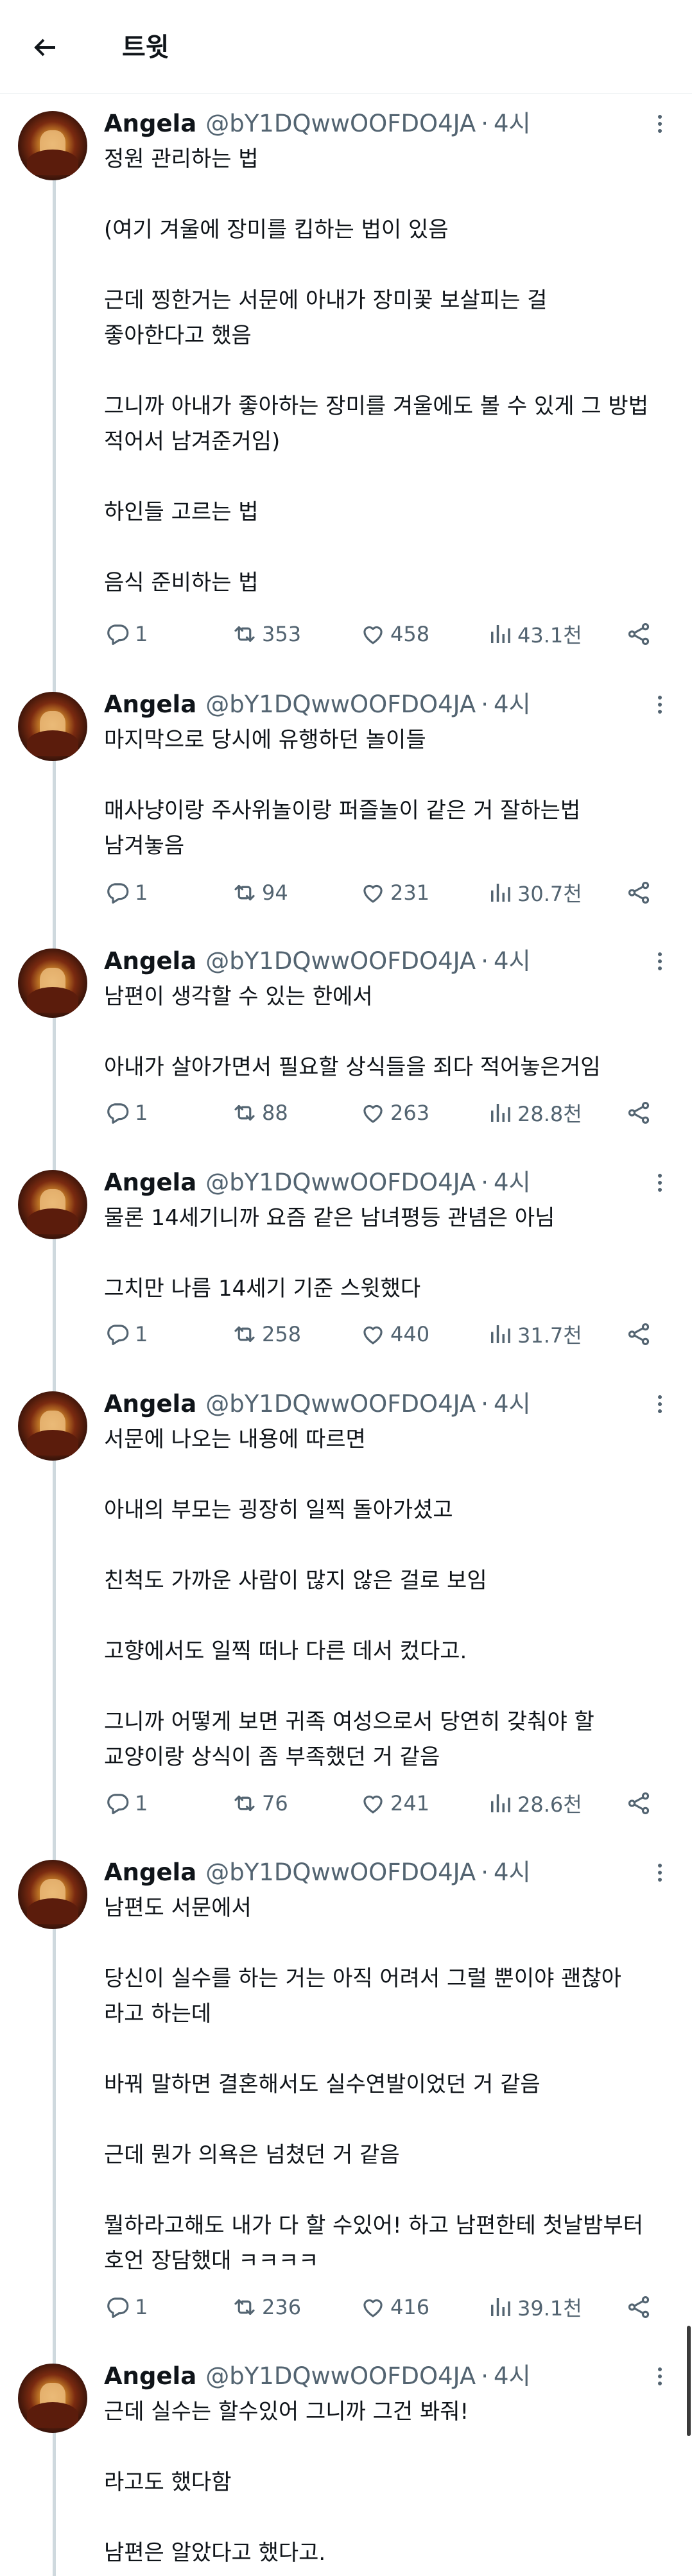 This screenshot has height=2576, width=692. What do you see at coordinates (45, 47) in the screenshot?
I see `back-button` at bounding box center [45, 47].